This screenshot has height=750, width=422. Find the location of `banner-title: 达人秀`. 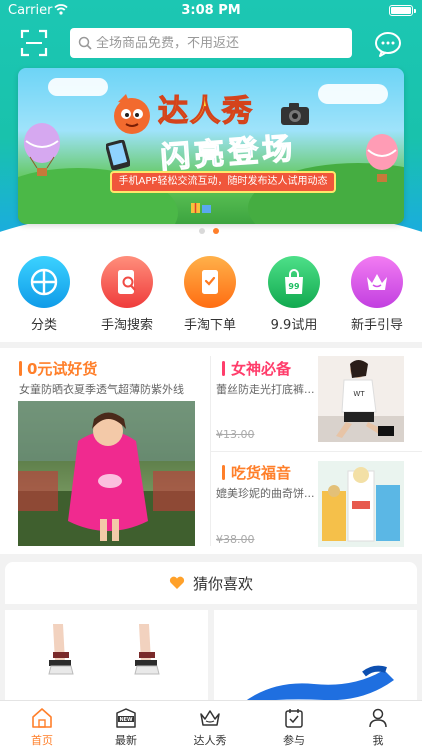

banner-title: 达人秀 is located at coordinates (205, 111).